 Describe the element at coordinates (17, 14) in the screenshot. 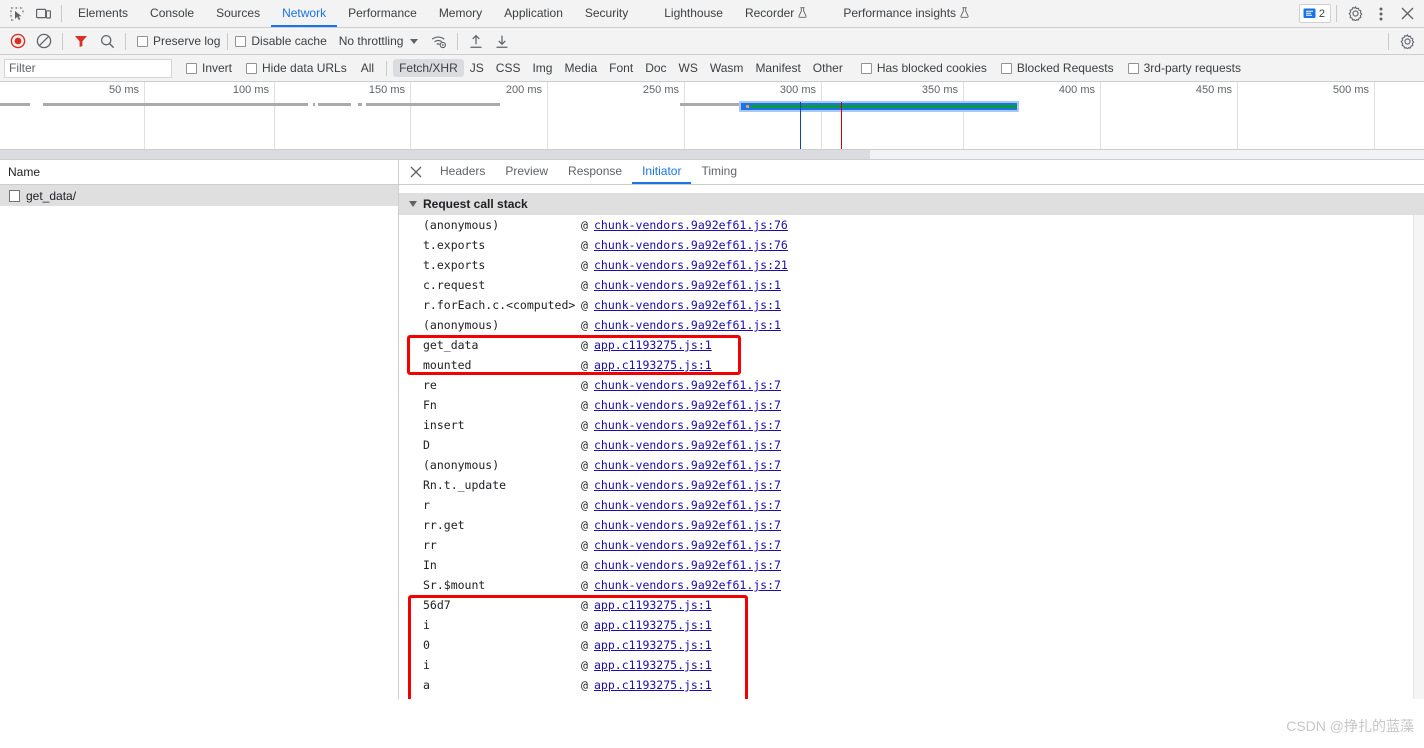

I see `inspect-element-icon` at that location.